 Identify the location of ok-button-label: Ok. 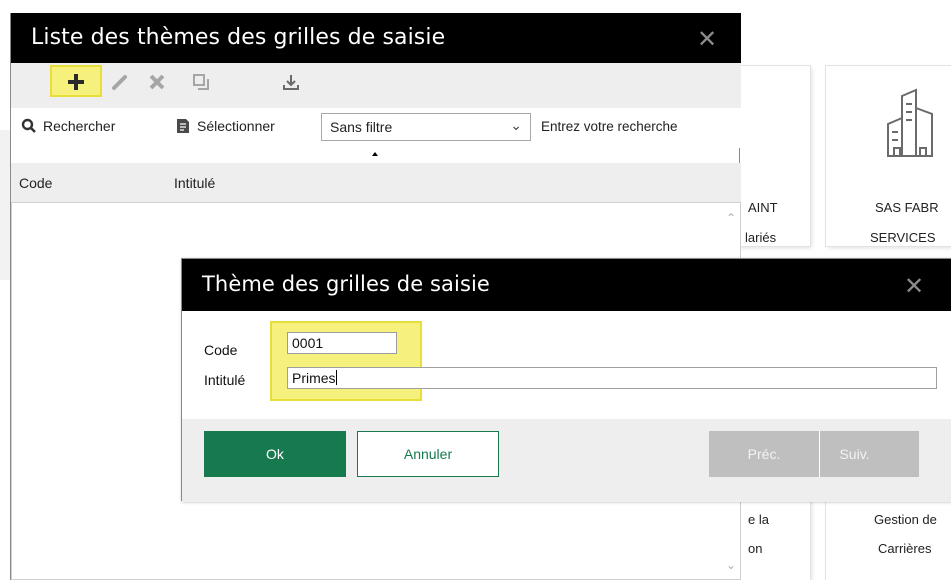
(275, 454).